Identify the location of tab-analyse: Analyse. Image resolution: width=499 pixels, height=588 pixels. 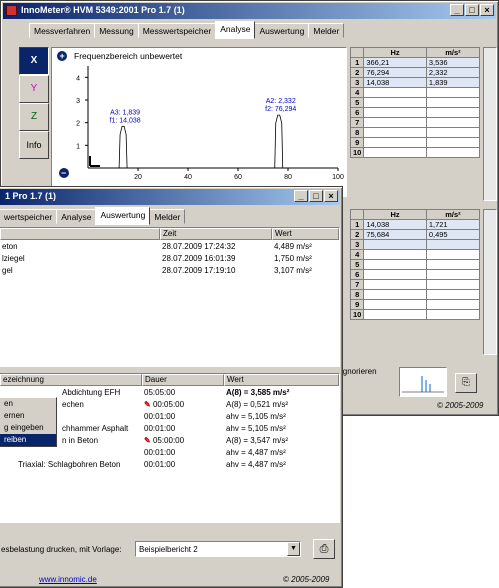
(235, 30).